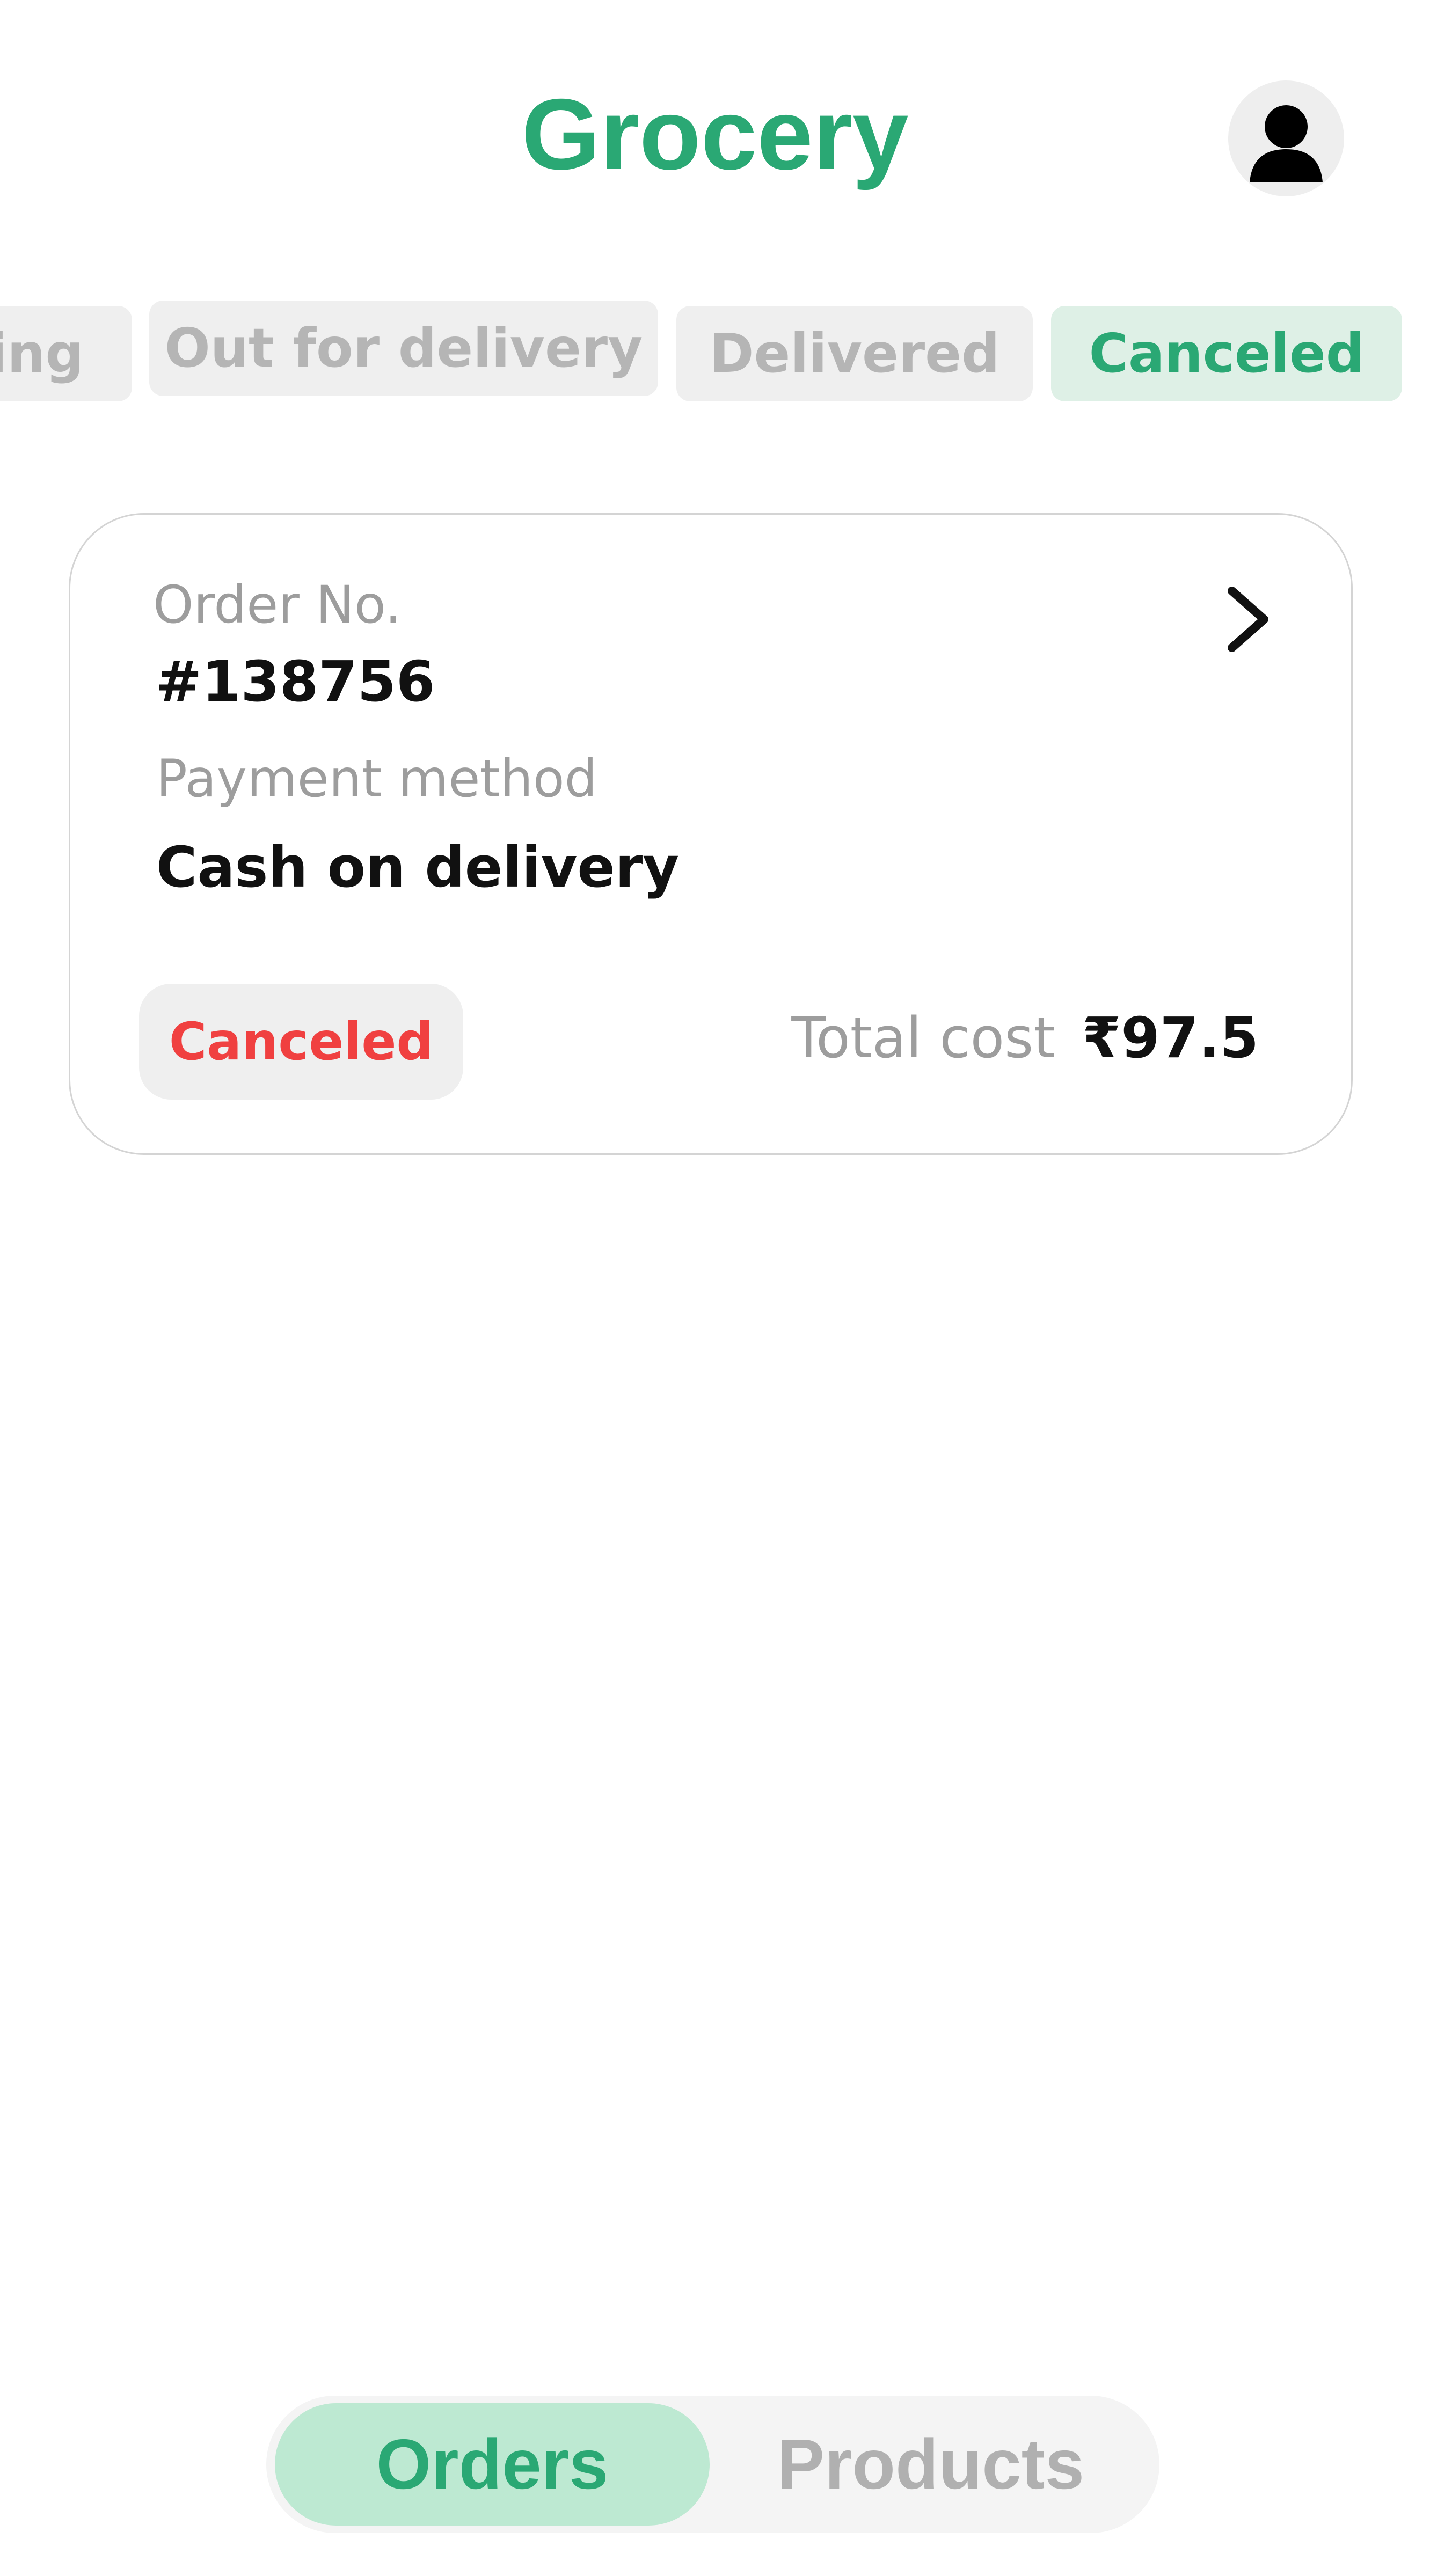 The image size is (1430, 2576). Describe the element at coordinates (42, 353) in the screenshot. I see `tab-processing-label: ing` at that location.